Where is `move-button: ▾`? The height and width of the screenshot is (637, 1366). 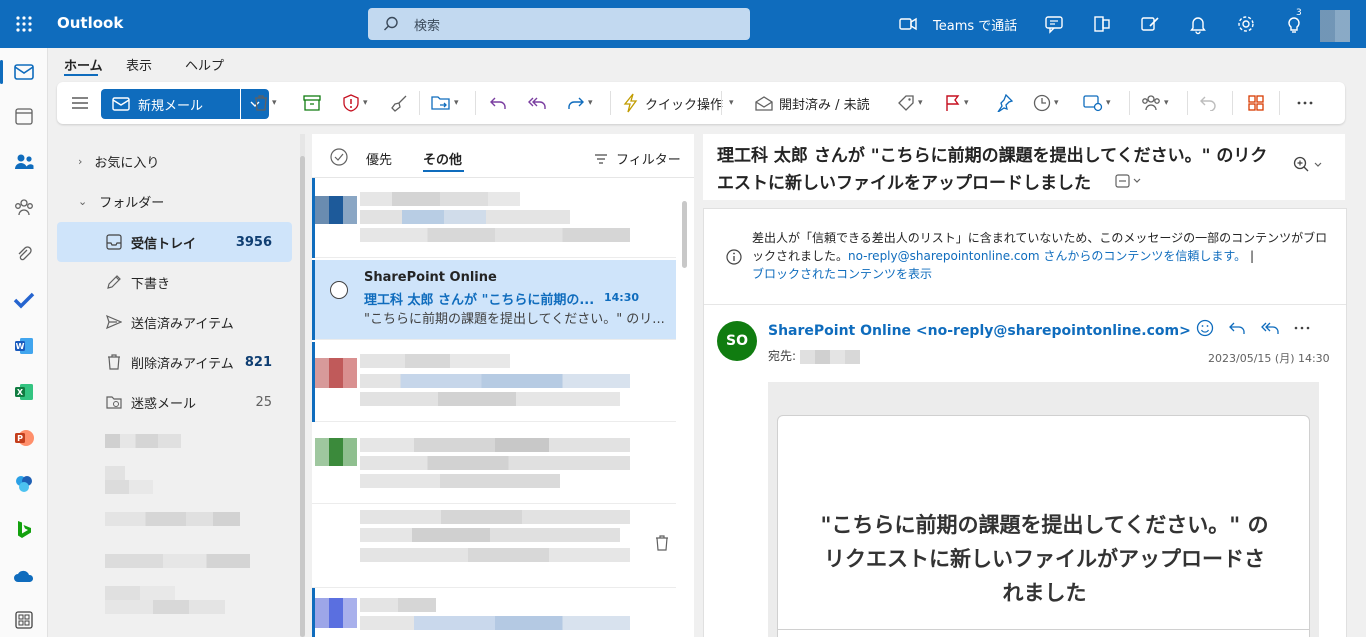 move-button: ▾ is located at coordinates (445, 103).